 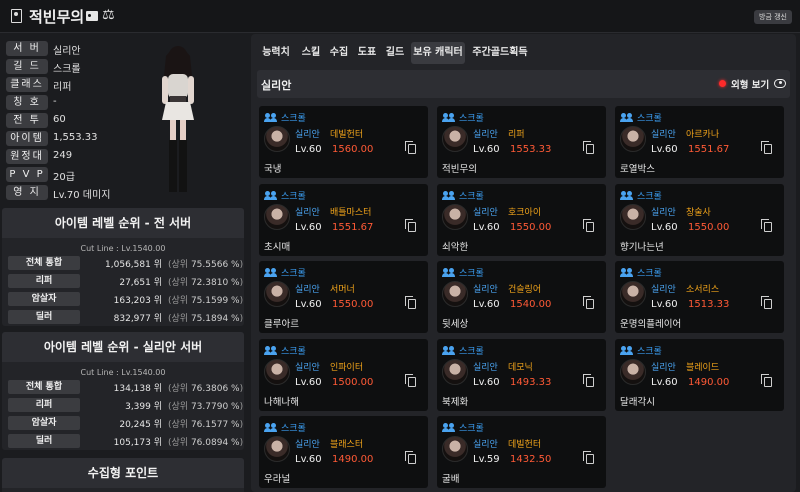 I want to click on rank-label: 딜러, so click(x=44, y=317).